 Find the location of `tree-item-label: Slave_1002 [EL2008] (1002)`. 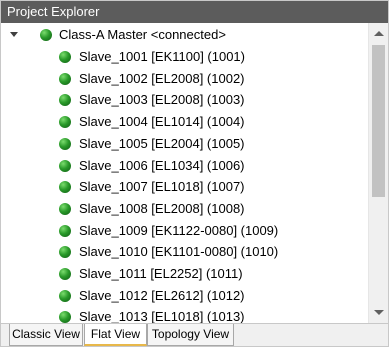

tree-item-label: Slave_1002 [EL2008] (1002) is located at coordinates (162, 78).